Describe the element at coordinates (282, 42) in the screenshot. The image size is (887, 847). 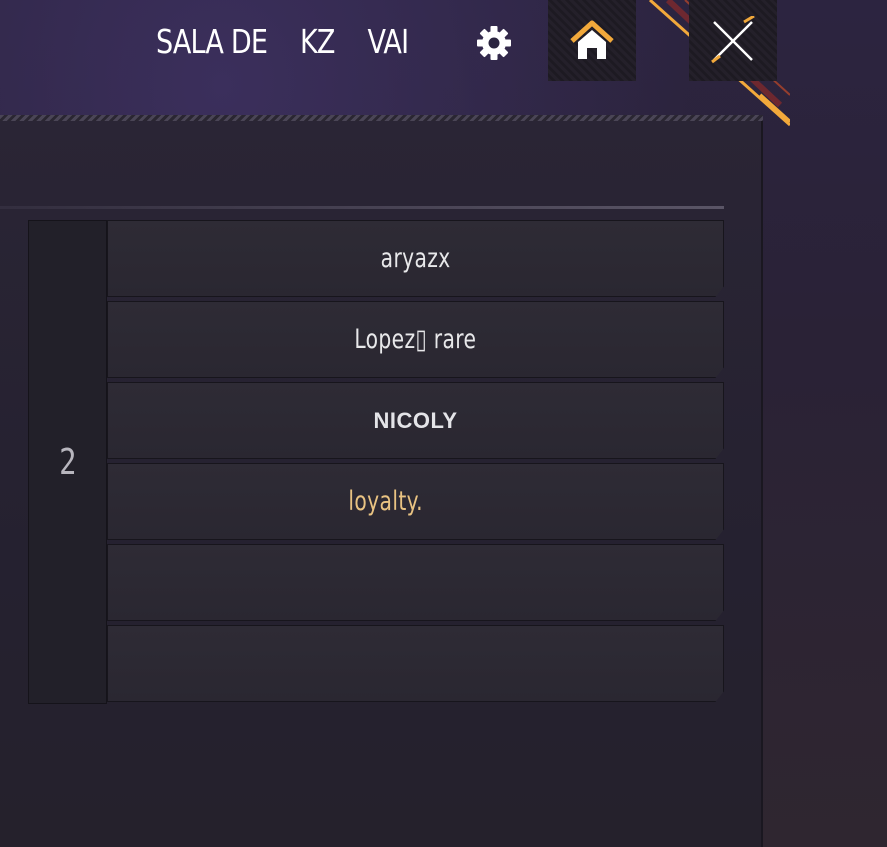
I see `room-title: SALA DE KZ VAI` at that location.